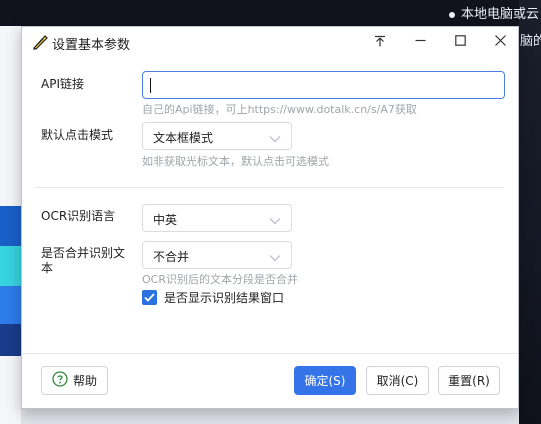 Image resolution: width=541 pixels, height=424 pixels. Describe the element at coordinates (279, 109) in the screenshot. I see `api-link-hint: 自己的Api链接，可上https://www.dotalk.cn/s/A7获取` at that location.